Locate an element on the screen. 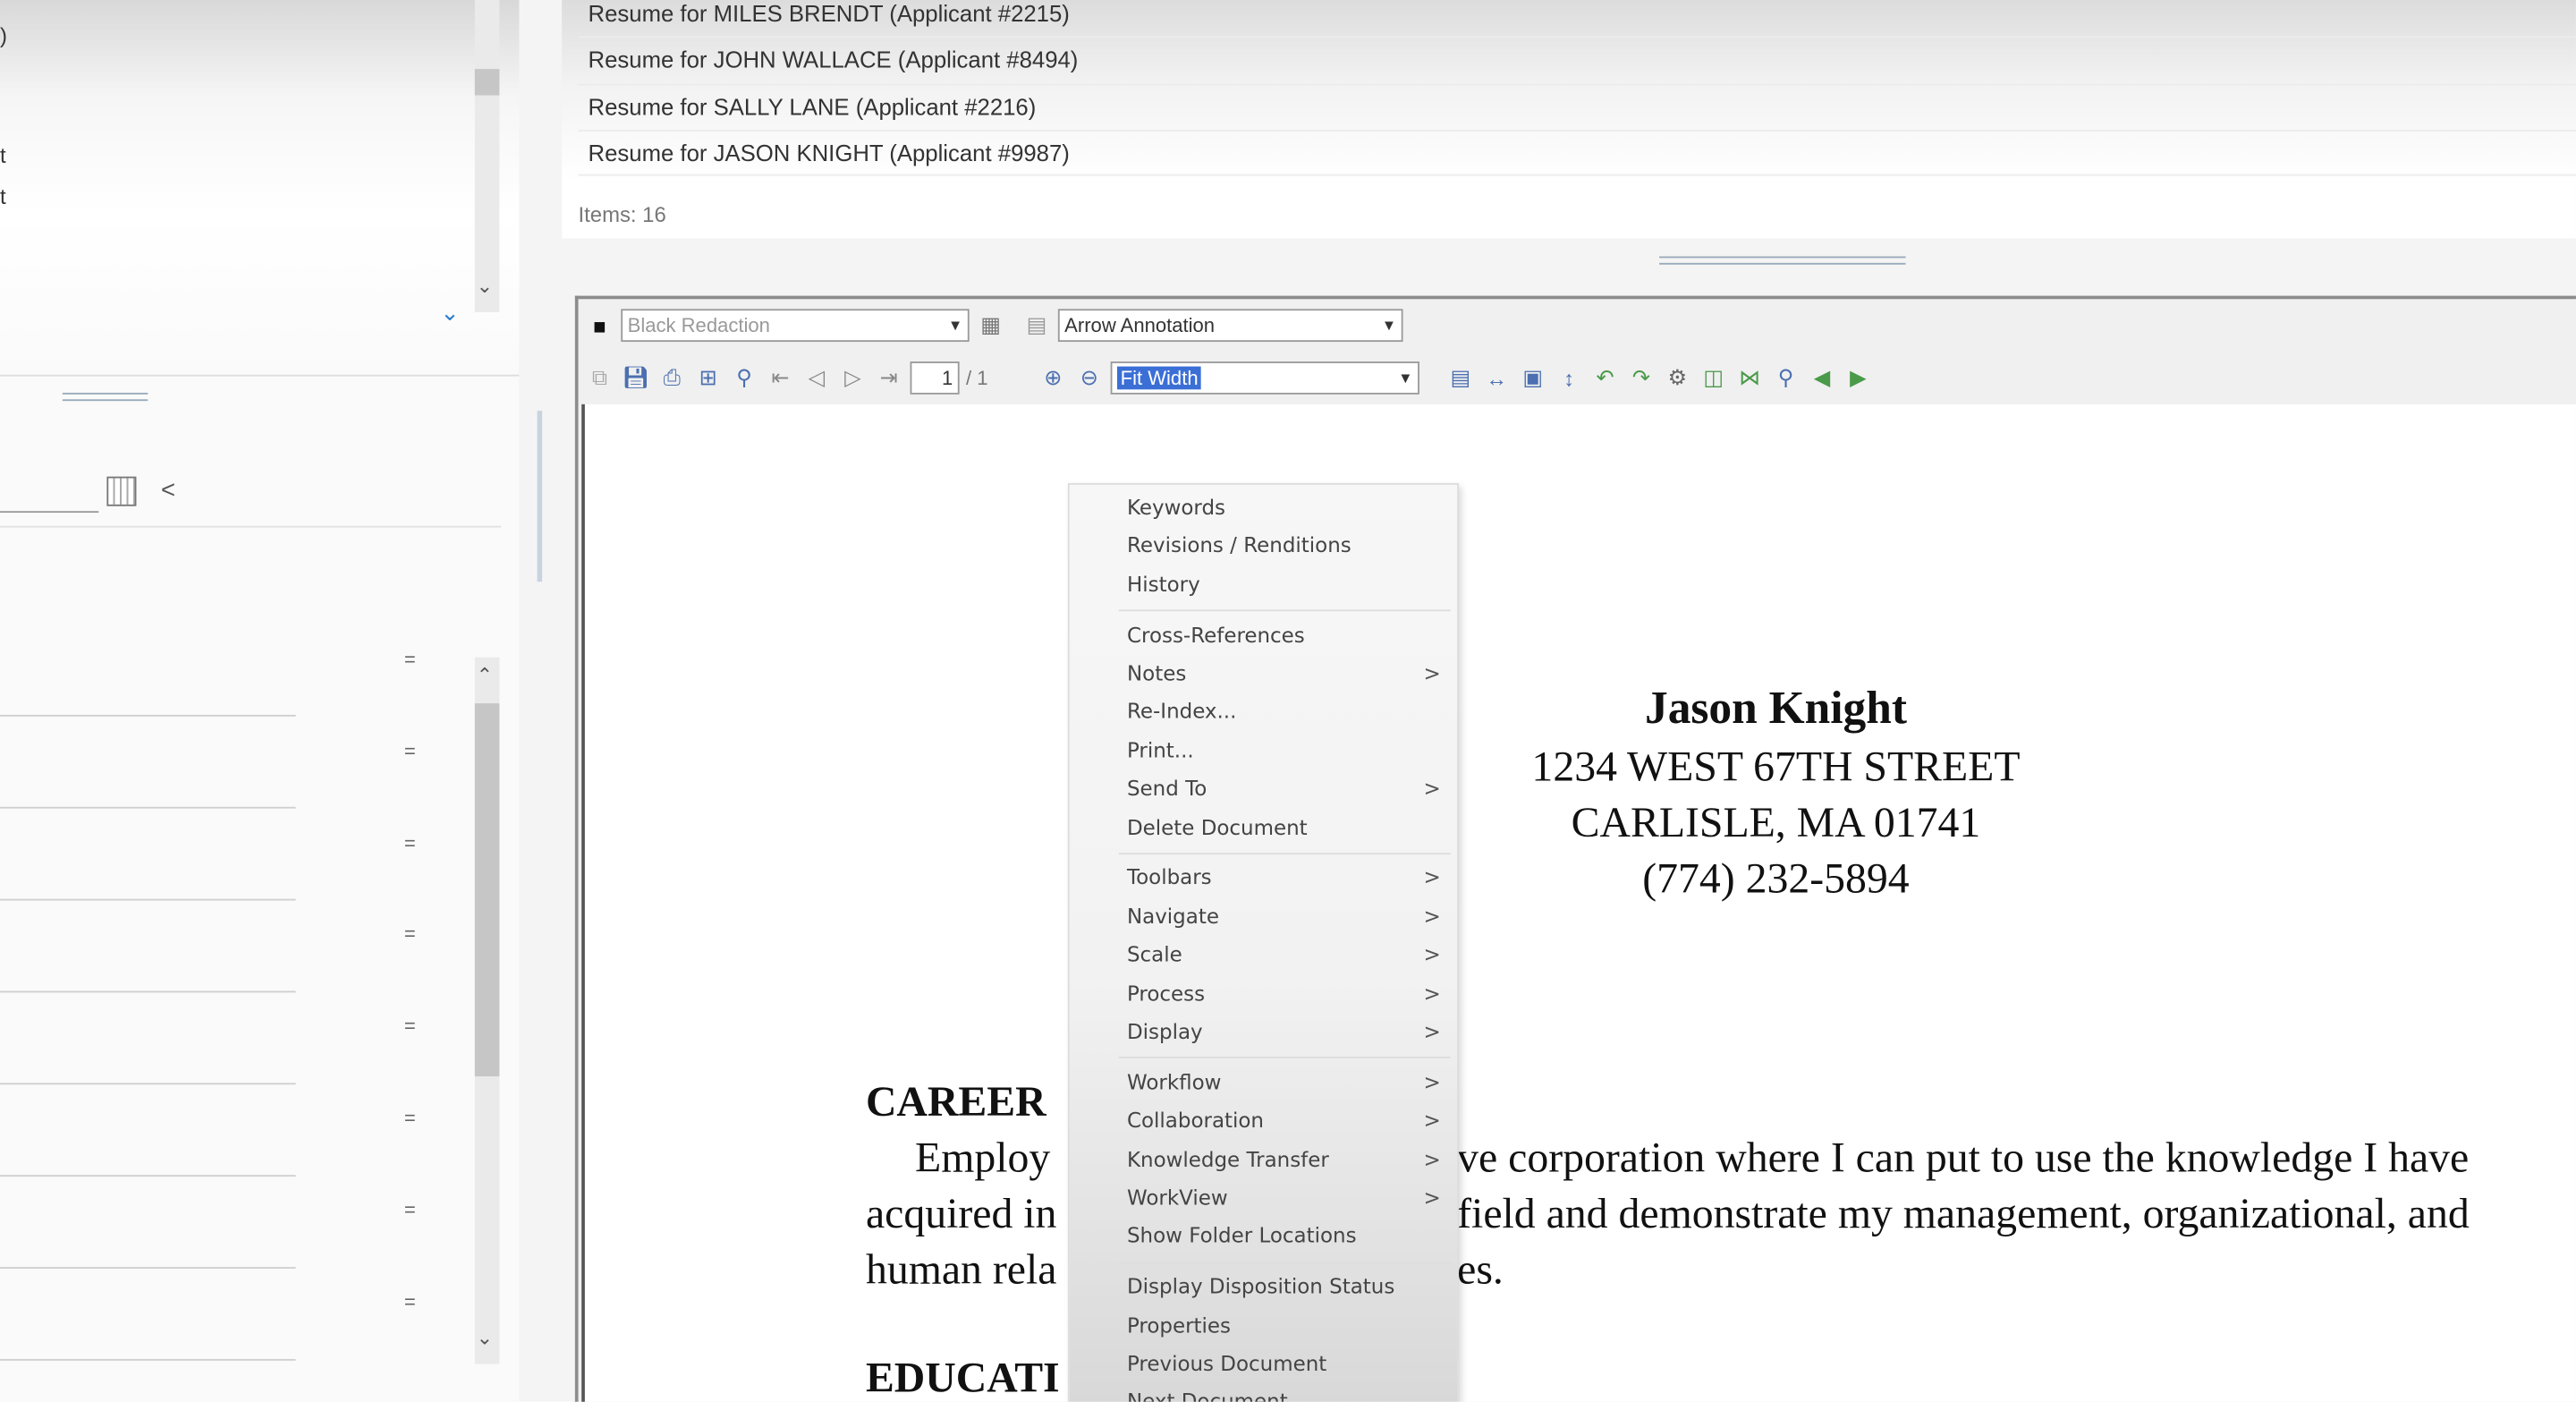  redaction-icon: ■ is located at coordinates (599, 325).